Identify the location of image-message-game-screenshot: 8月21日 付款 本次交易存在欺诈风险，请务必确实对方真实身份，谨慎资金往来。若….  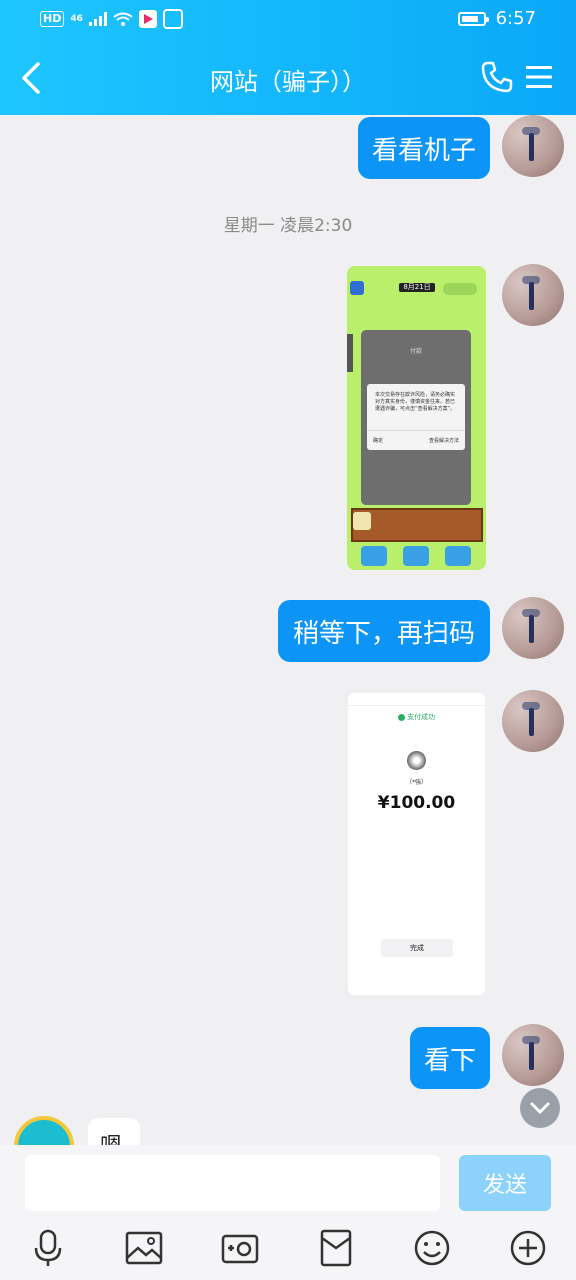
(416, 418).